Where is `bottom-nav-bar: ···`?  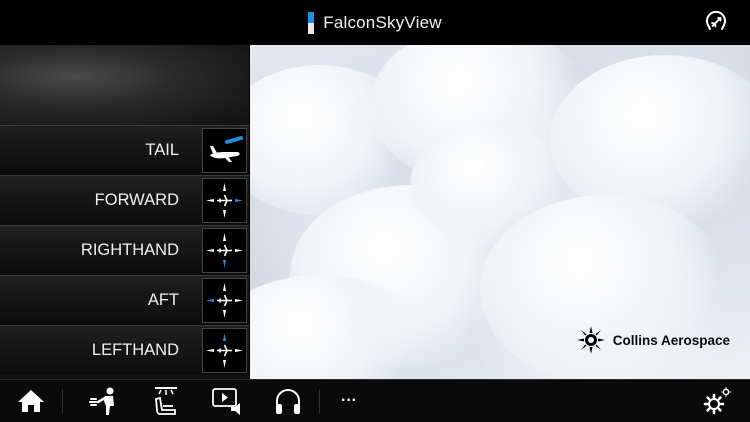 bottom-nav-bar: ··· is located at coordinates (375, 400).